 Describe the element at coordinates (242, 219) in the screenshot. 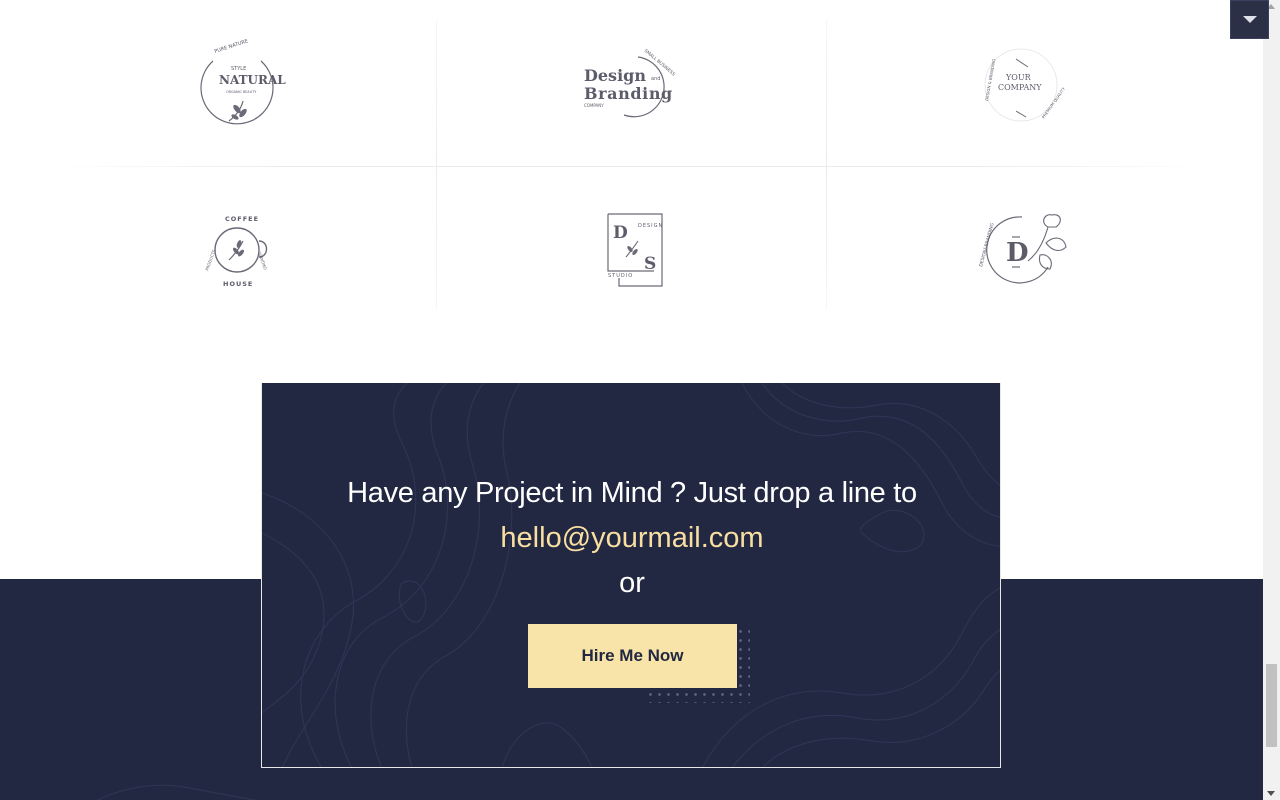

I see `logo-text: COFFEE` at that location.